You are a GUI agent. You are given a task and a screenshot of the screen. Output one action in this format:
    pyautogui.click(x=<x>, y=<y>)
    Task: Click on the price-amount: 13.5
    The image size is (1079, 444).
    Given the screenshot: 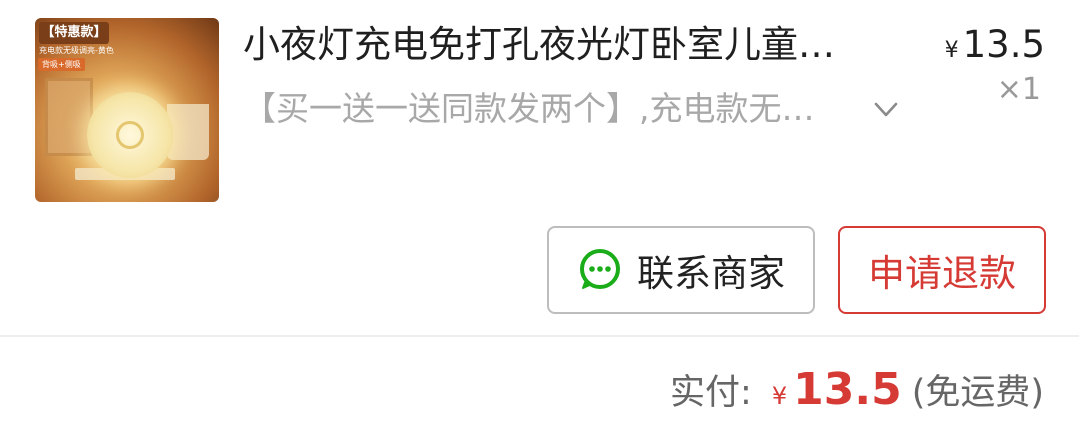 What is the action you would take?
    pyautogui.click(x=1003, y=44)
    